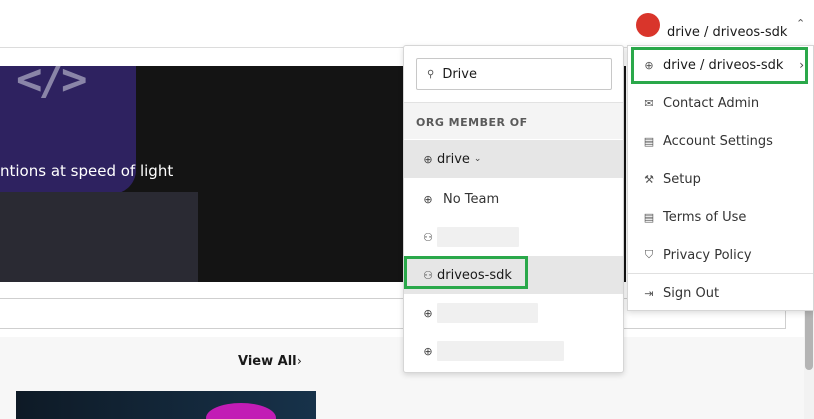  I want to click on menu-item-account-settings: ▤ Account Settings, so click(720, 141).